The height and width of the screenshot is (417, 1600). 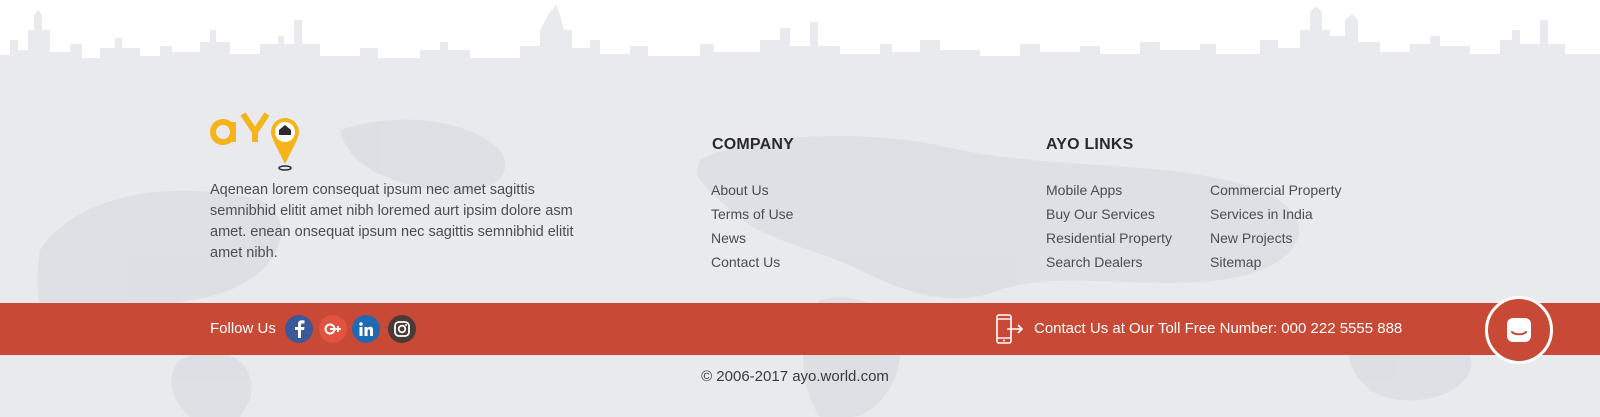 I want to click on google-plus-icon, so click(x=333, y=329).